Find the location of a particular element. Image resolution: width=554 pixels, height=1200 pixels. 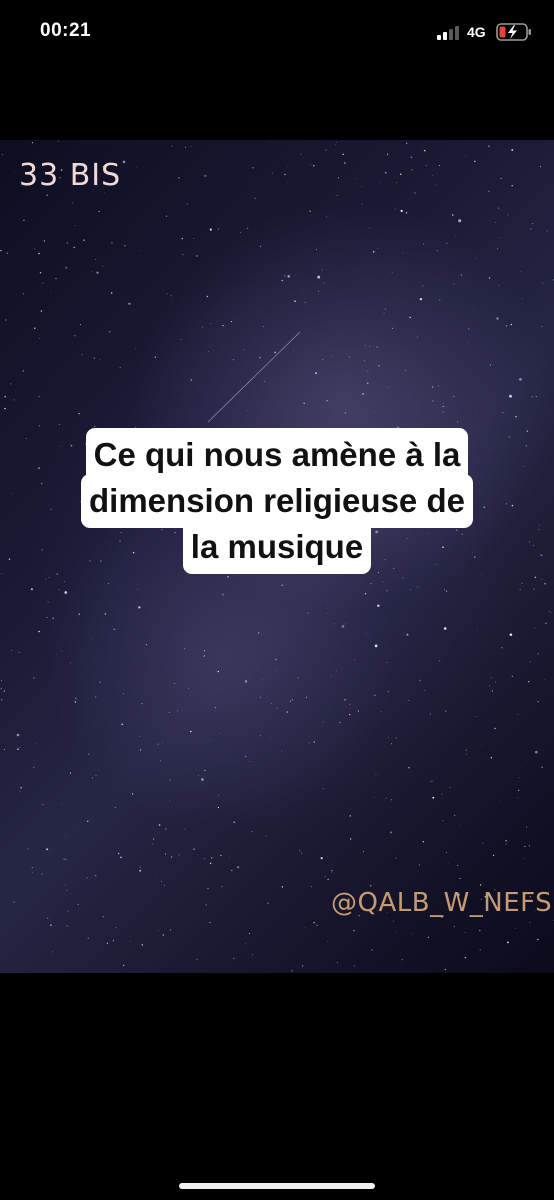

home-indicator is located at coordinates (277, 1186).